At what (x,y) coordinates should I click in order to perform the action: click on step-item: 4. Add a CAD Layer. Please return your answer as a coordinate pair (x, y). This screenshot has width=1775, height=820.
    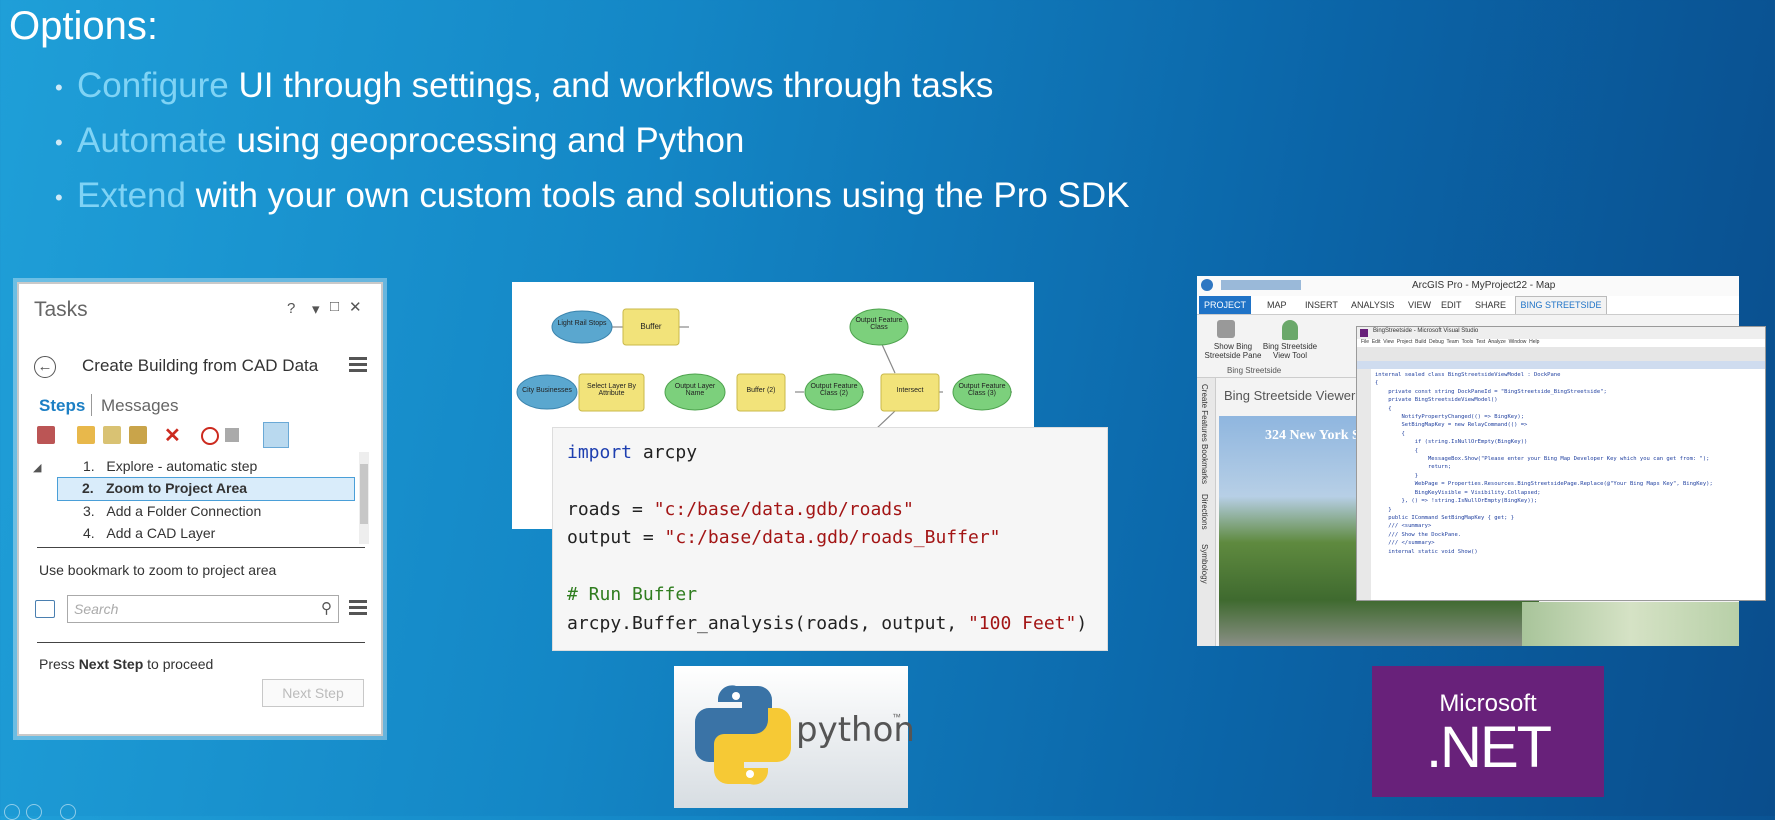
    Looking at the image, I should click on (149, 533).